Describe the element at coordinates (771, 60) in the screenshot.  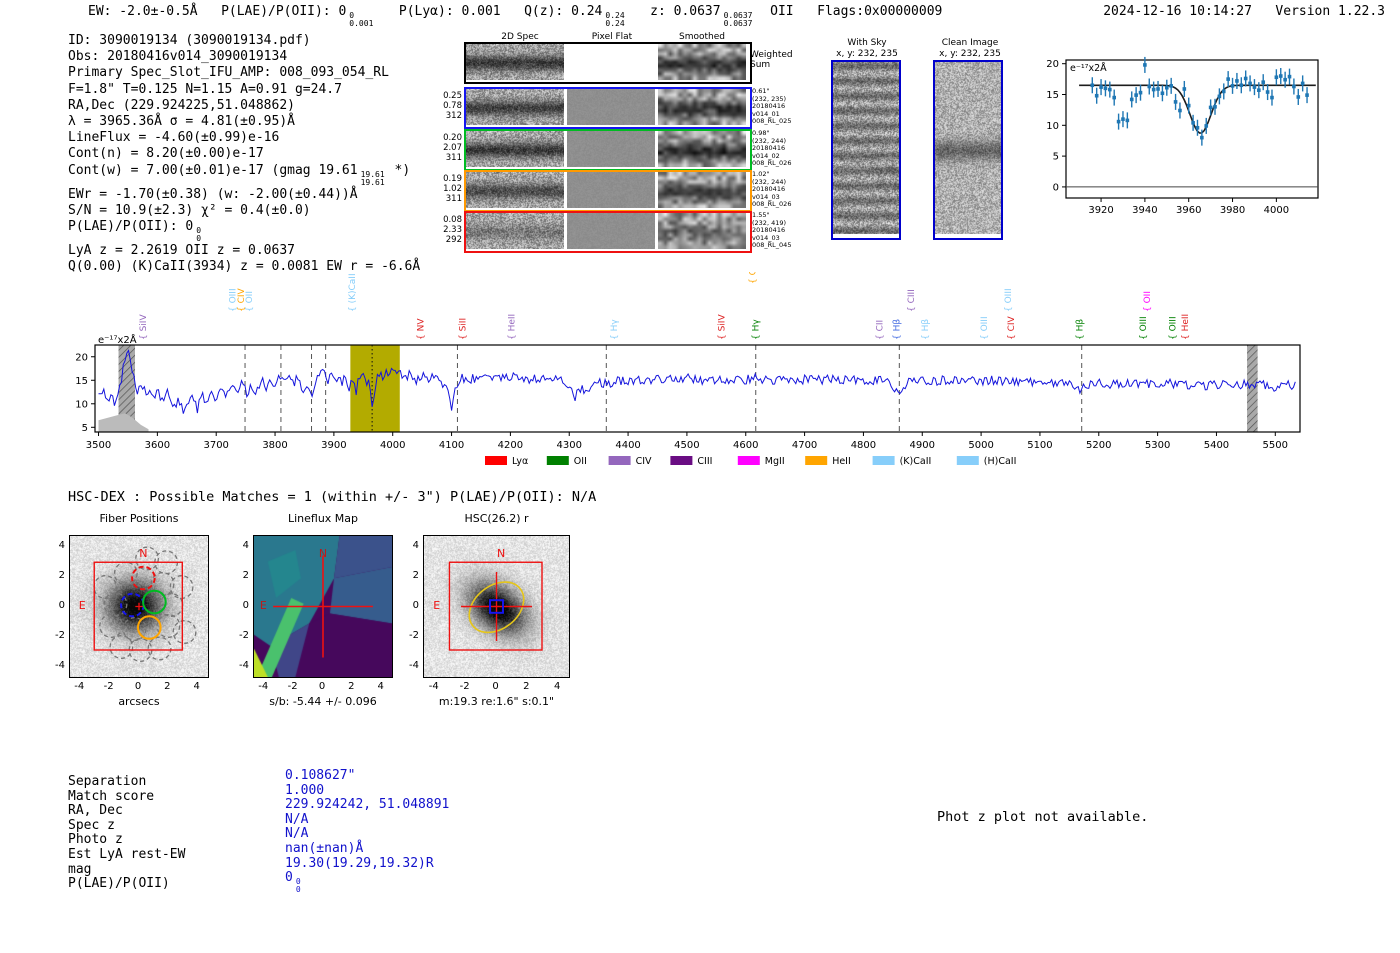
I see `weighted-sum-label: Weighted Sum` at that location.